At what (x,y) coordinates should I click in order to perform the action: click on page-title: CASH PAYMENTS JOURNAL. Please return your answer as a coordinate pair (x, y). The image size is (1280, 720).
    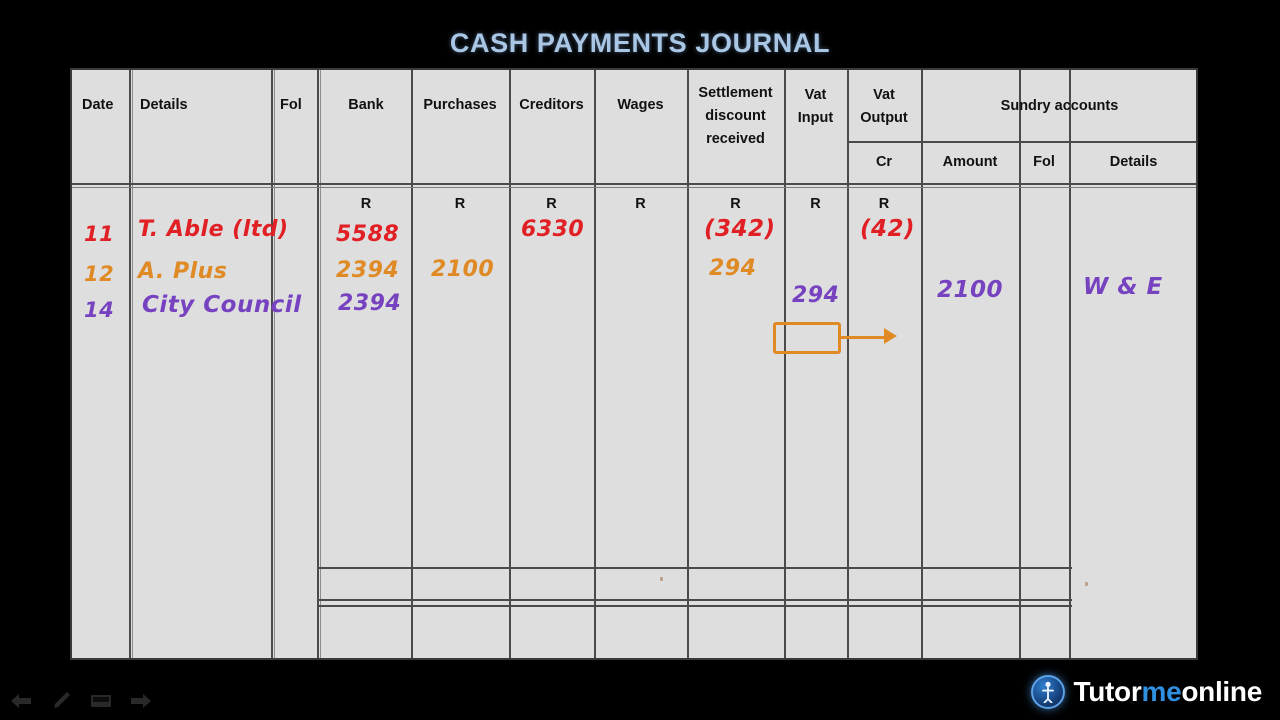
    Looking at the image, I should click on (640, 43).